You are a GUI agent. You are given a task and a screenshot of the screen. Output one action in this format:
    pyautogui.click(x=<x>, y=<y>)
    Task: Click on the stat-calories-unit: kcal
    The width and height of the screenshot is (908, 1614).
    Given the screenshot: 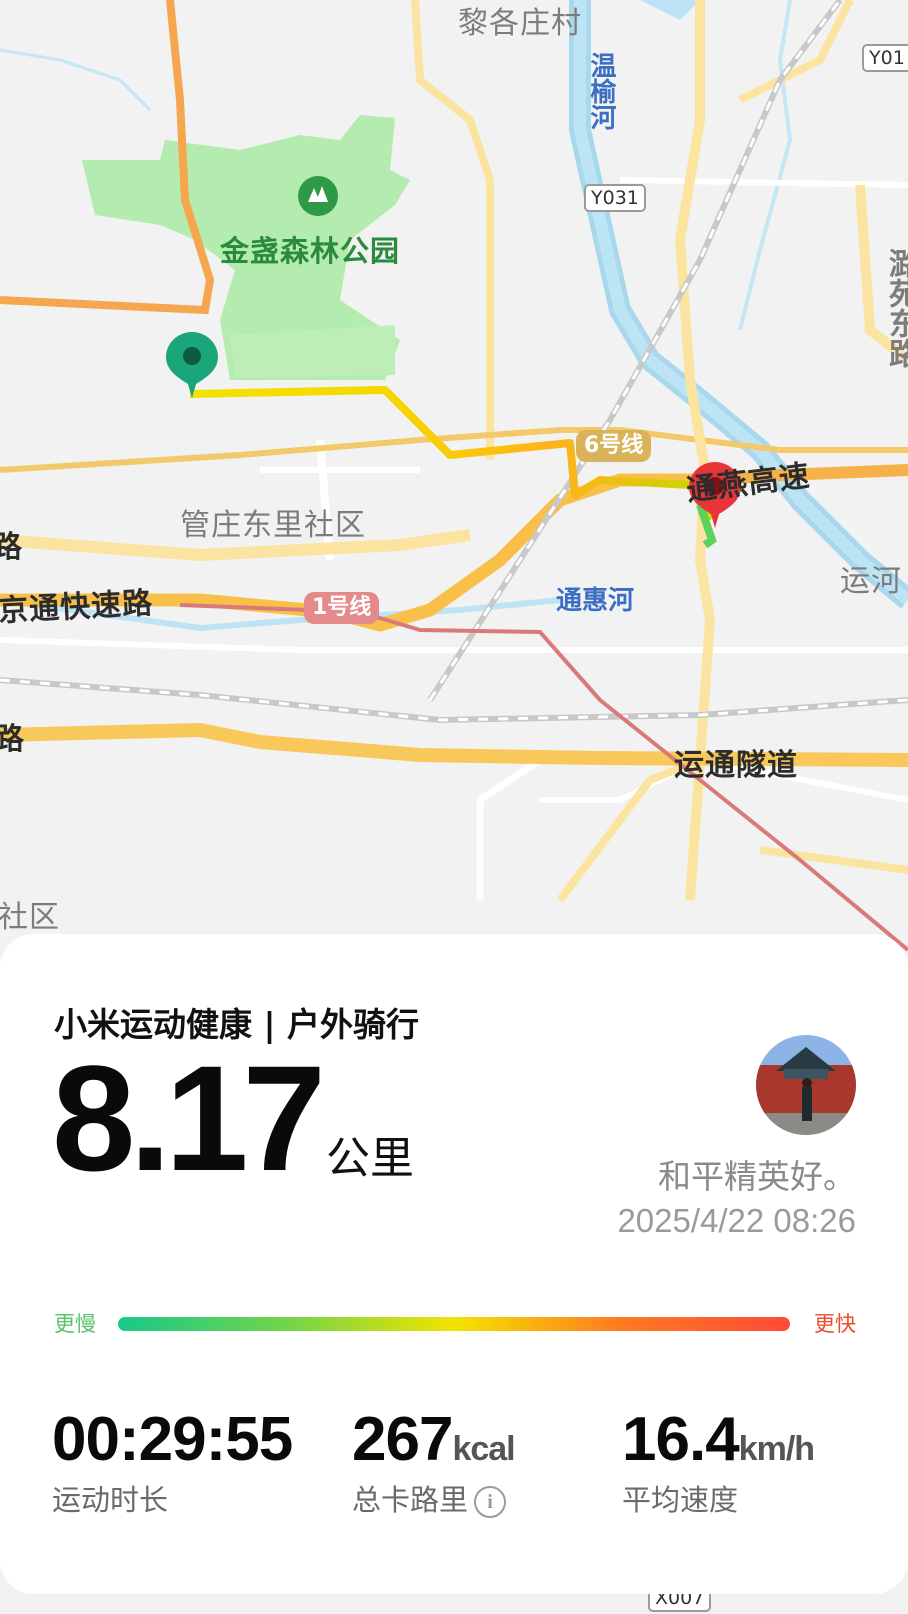 What is the action you would take?
    pyautogui.click(x=483, y=1449)
    